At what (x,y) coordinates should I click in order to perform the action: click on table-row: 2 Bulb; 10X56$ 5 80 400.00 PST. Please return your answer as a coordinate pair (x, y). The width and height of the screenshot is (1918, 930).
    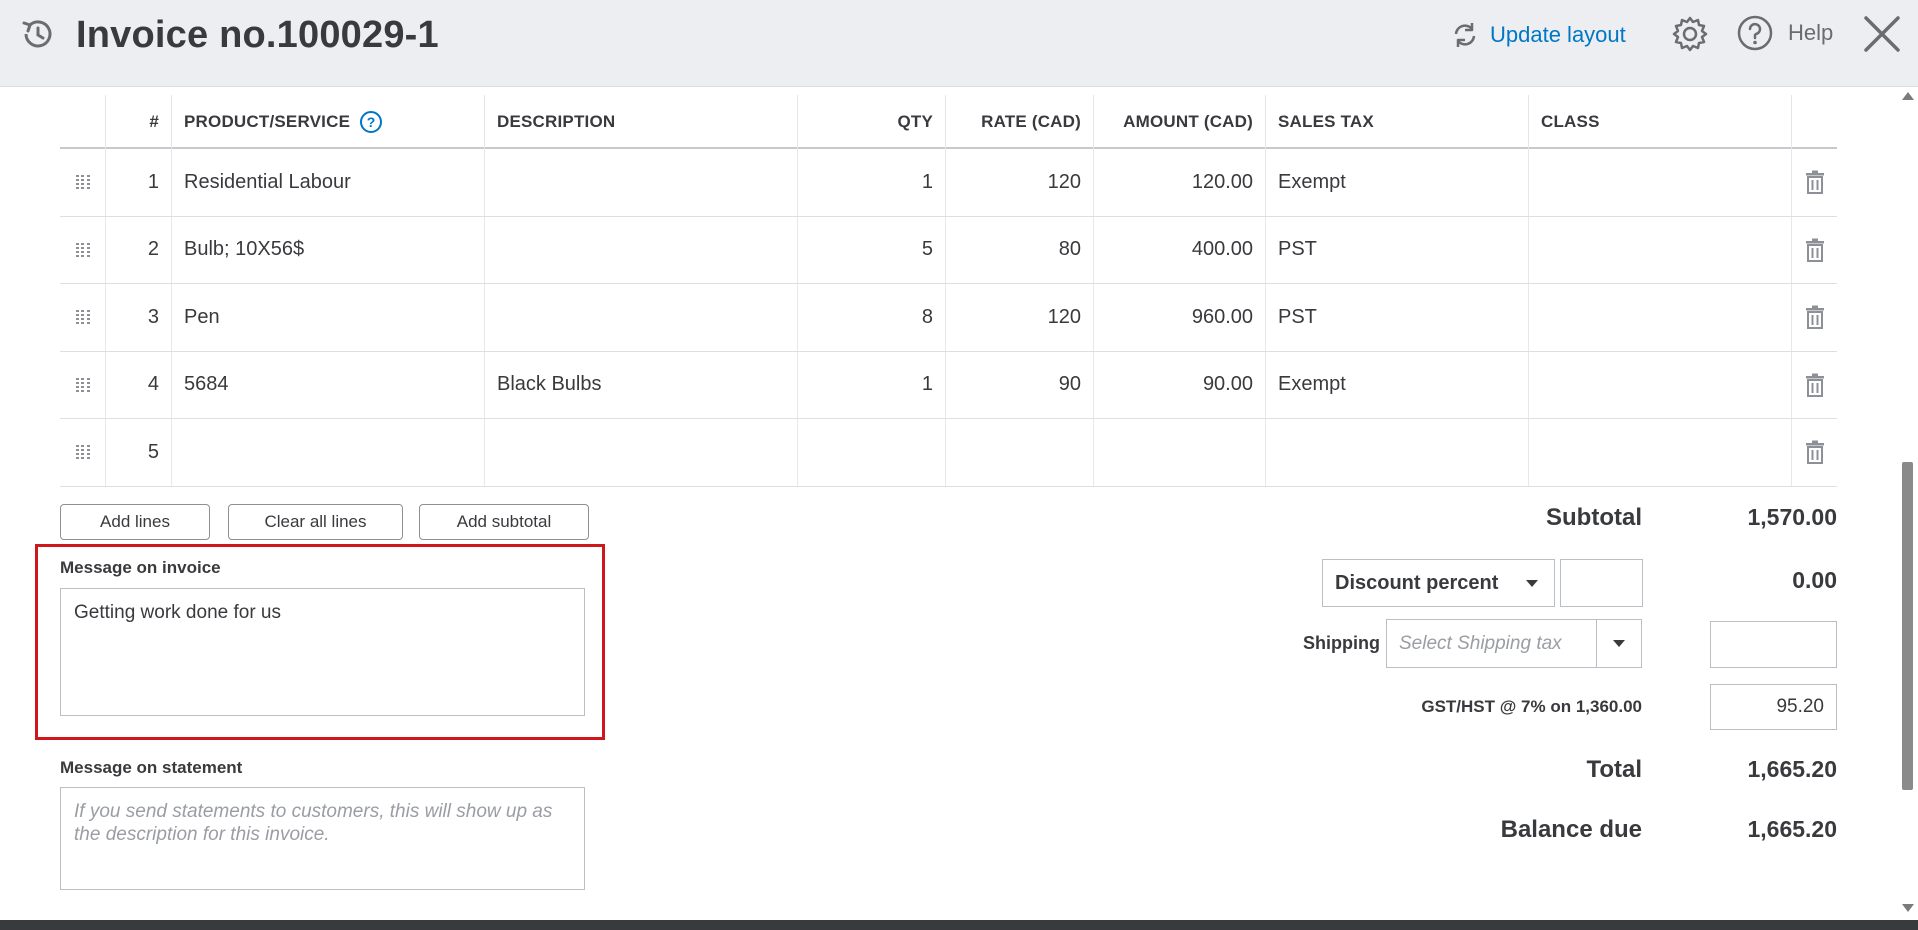
    Looking at the image, I should click on (948, 250).